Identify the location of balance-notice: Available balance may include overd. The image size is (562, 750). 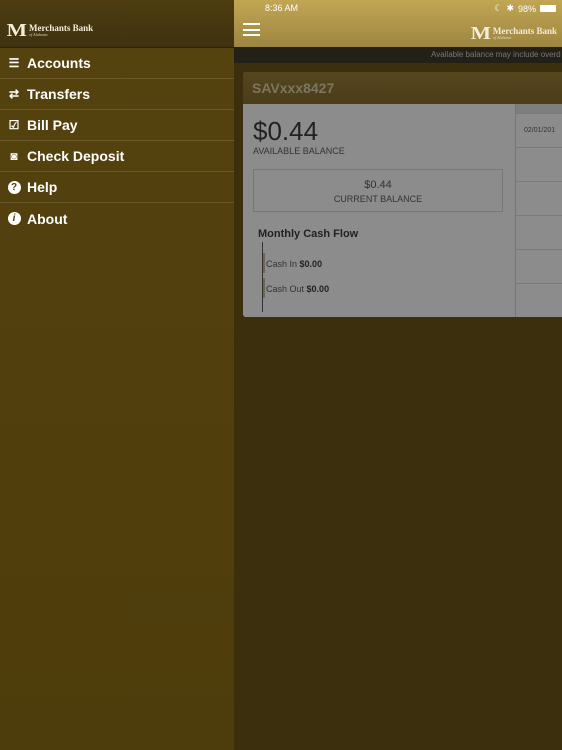
(398, 55).